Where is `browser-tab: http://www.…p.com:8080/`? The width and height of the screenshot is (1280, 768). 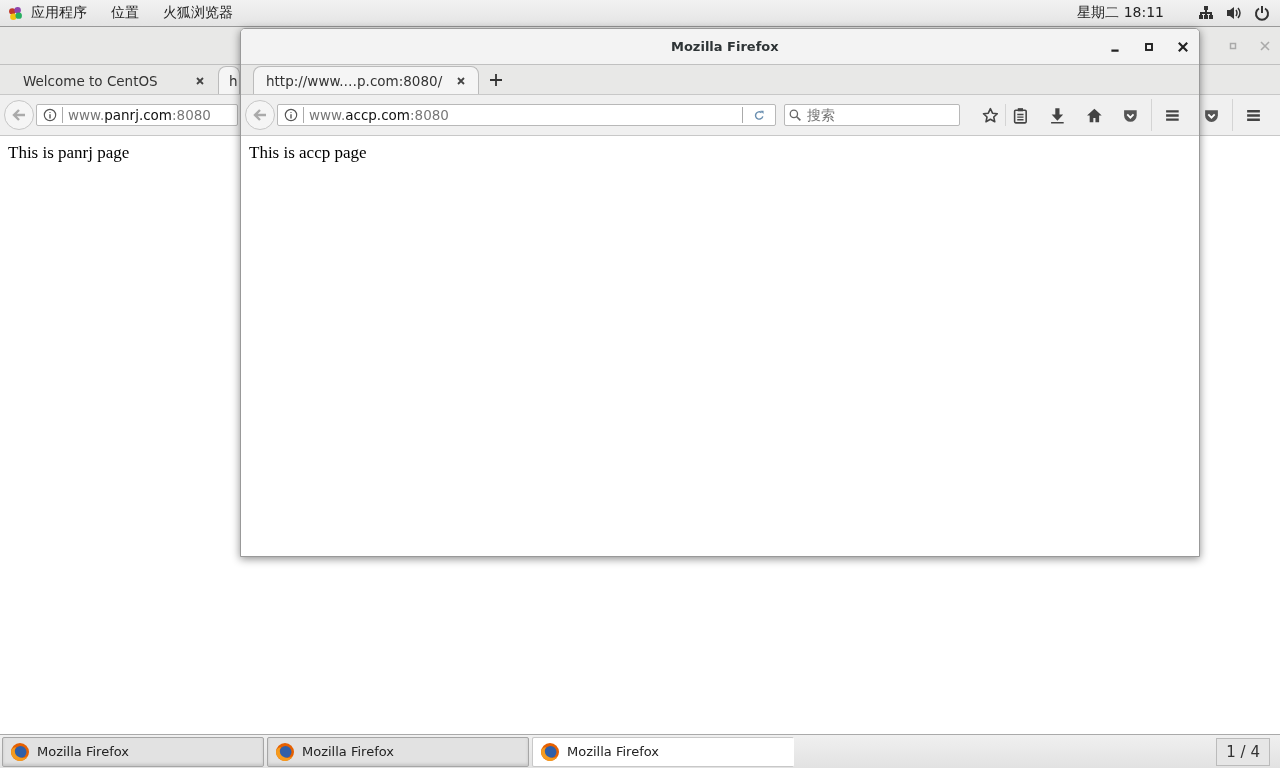
browser-tab: http://www.…p.com:8080/ is located at coordinates (366, 80).